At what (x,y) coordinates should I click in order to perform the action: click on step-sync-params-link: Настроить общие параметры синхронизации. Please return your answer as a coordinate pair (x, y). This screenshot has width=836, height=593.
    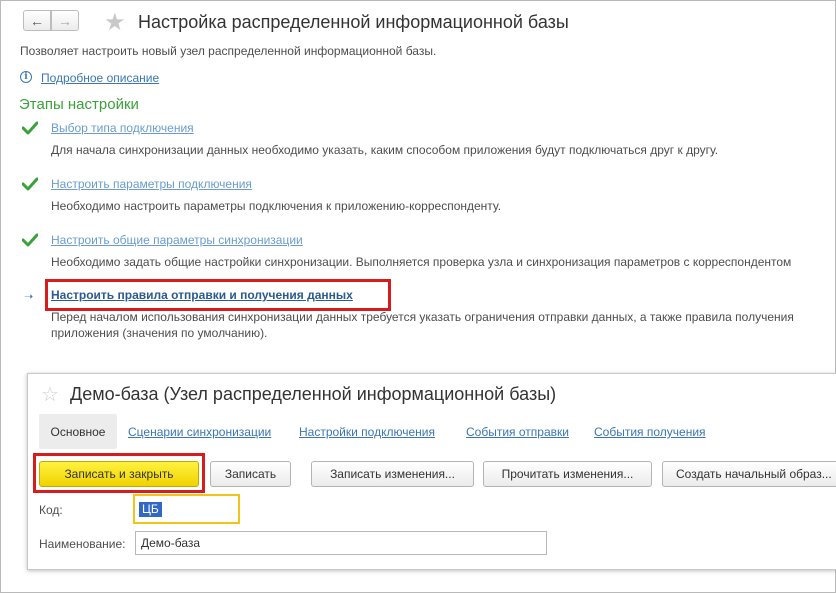
    Looking at the image, I should click on (177, 240).